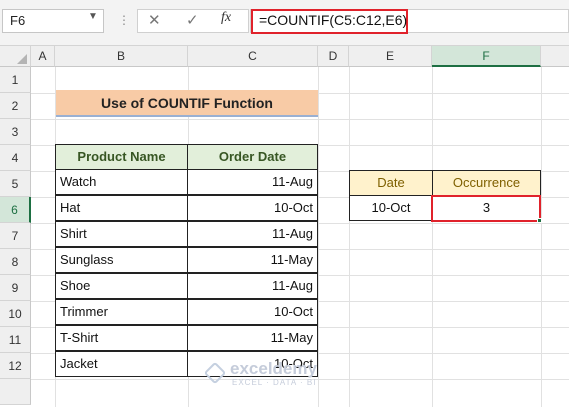 Image resolution: width=569 pixels, height=407 pixels. What do you see at coordinates (226, 18) in the screenshot?
I see `insert-function-icon: fx` at bounding box center [226, 18].